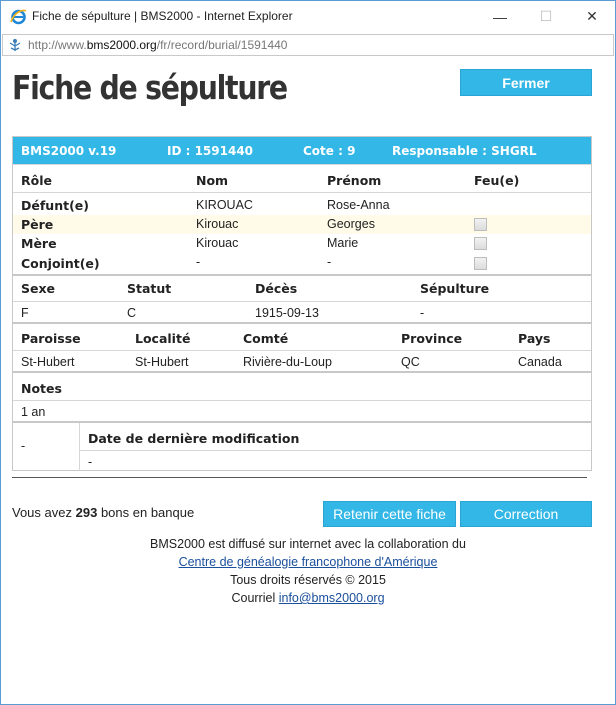 The width and height of the screenshot is (616, 705). I want to click on minimize-button: —, so click(500, 16).